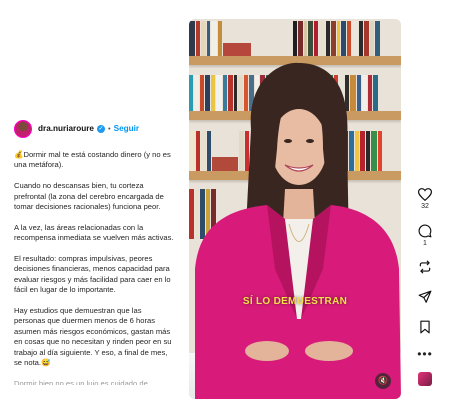  Describe the element at coordinates (100, 129) in the screenshot. I see `verified-badge-icon: ✓` at that location.